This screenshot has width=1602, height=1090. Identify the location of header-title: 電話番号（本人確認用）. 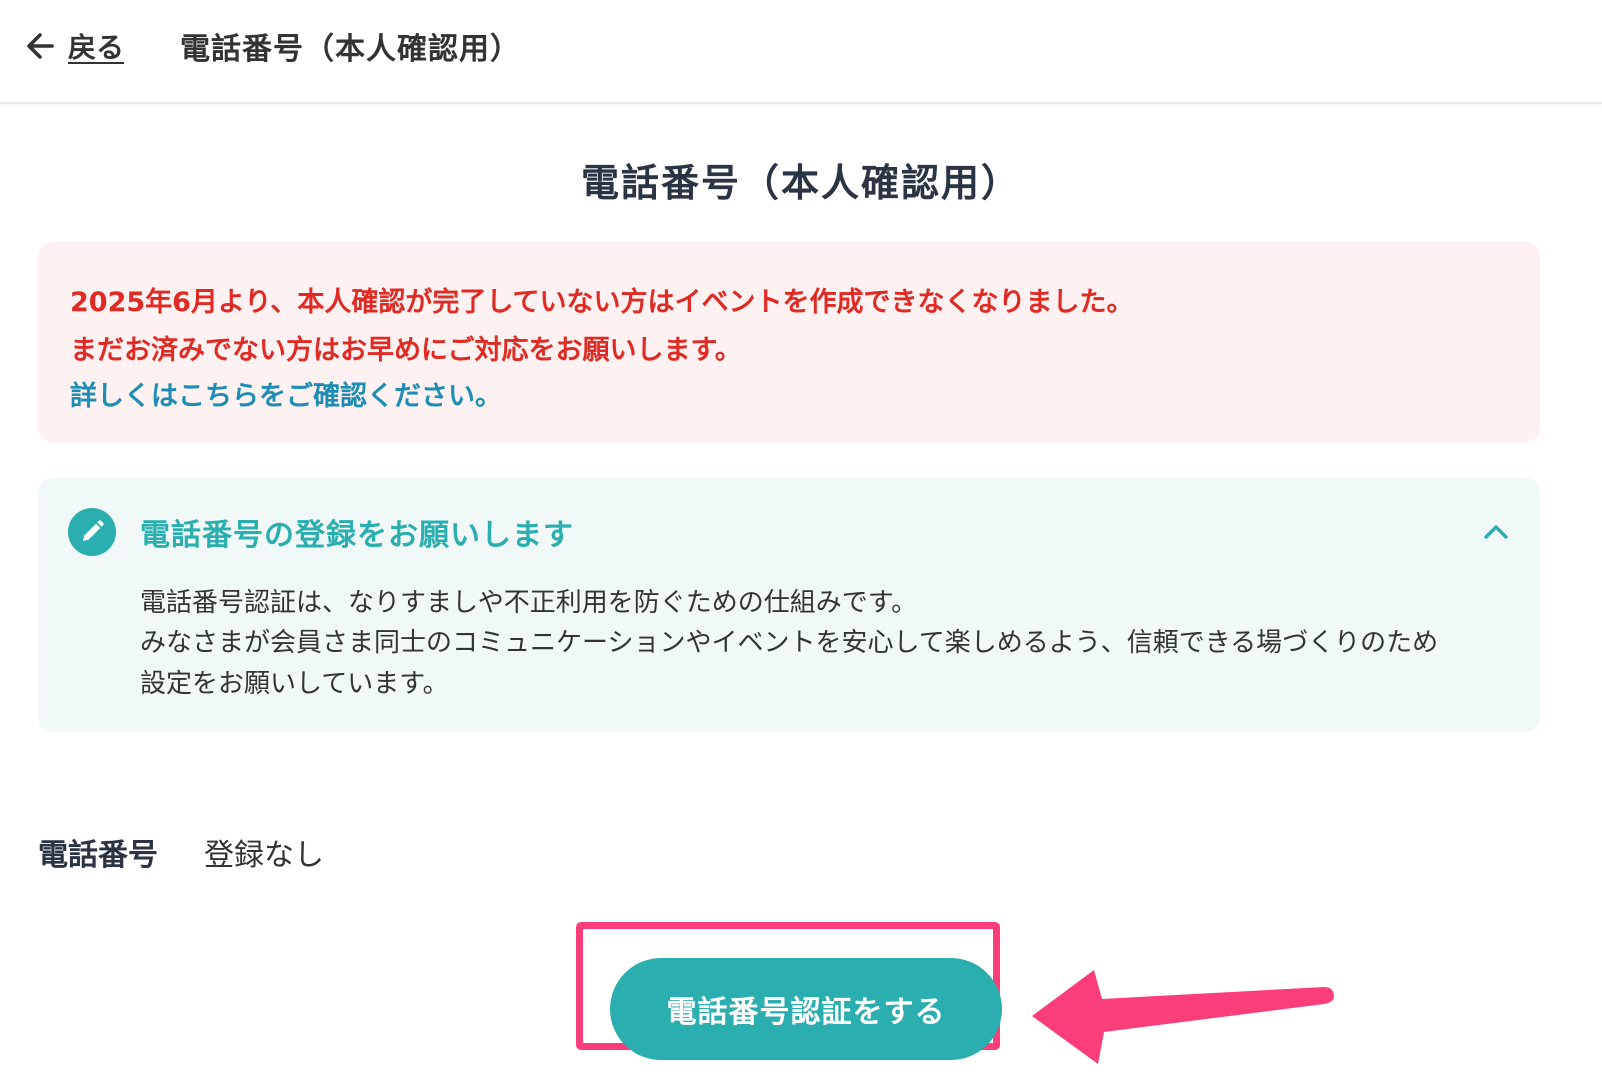
(350, 49).